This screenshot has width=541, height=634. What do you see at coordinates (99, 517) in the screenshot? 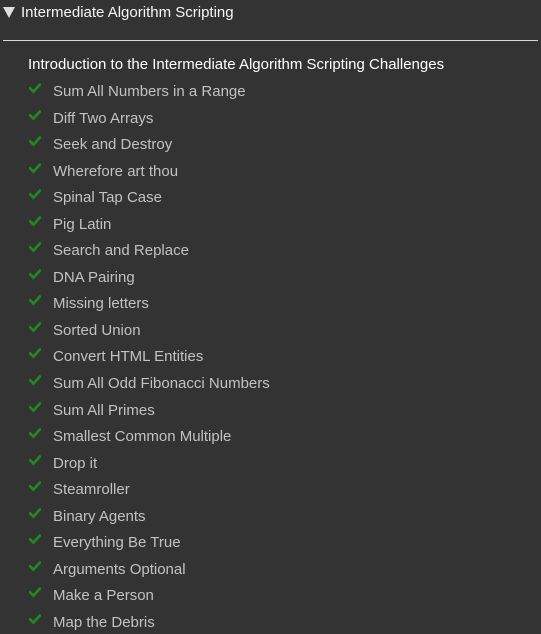
I see `challenge-label: Binary Agents` at bounding box center [99, 517].